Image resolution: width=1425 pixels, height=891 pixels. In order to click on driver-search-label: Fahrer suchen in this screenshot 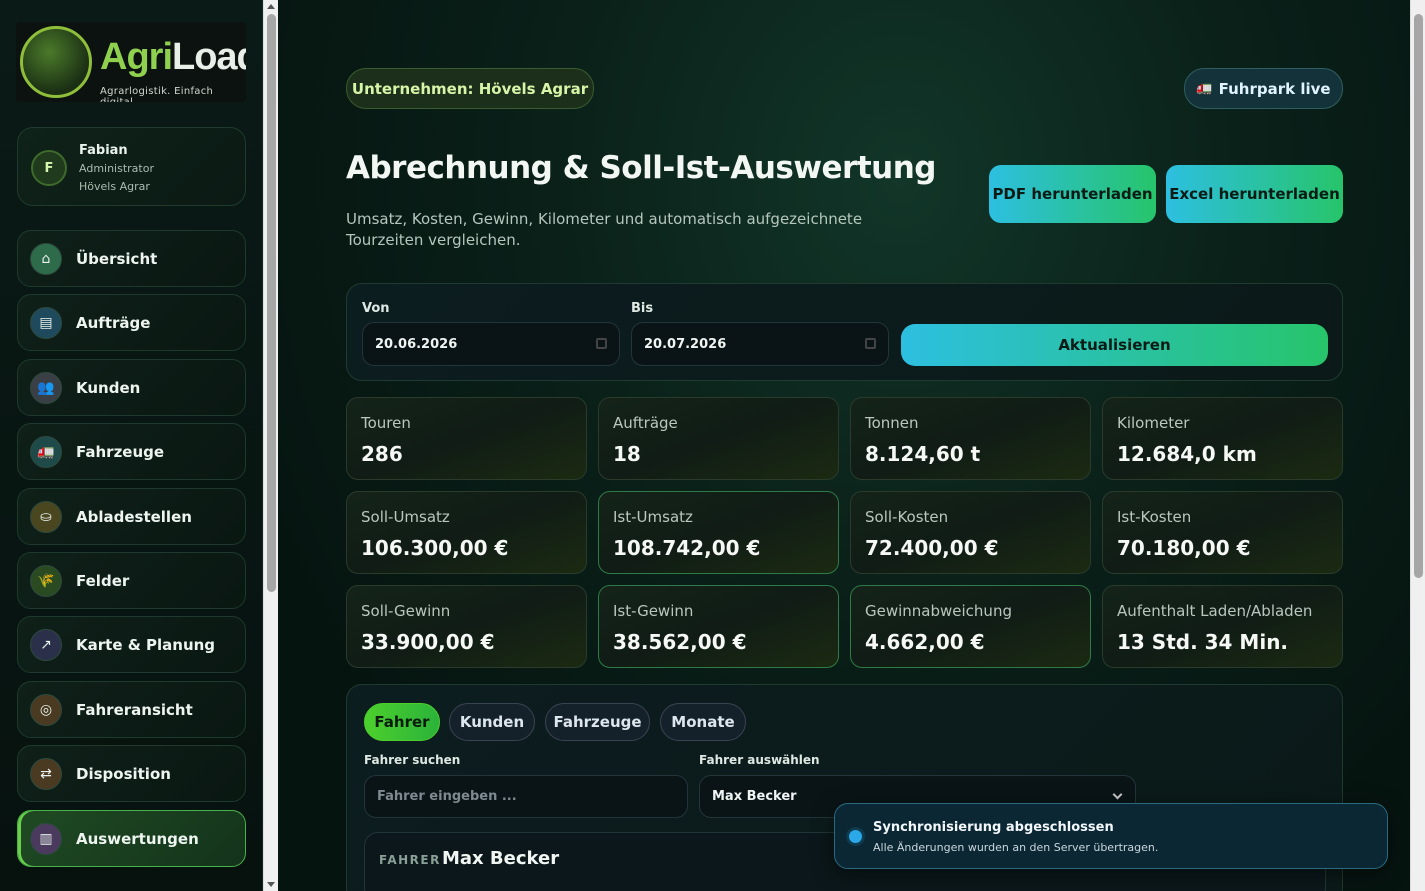, I will do `click(412, 760)`.